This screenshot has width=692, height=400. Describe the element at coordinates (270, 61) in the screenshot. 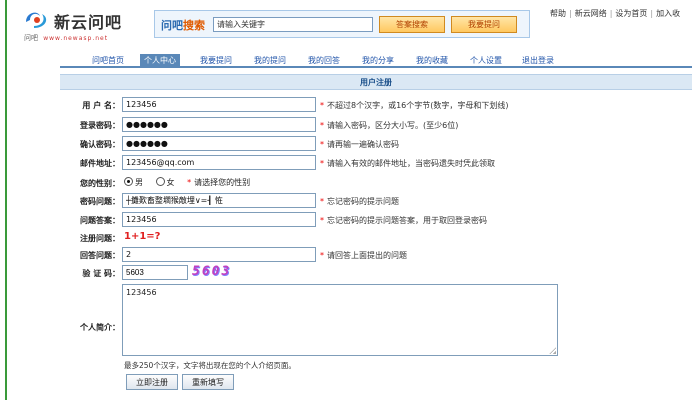

I see `nav-my-questions: 我的提问` at that location.